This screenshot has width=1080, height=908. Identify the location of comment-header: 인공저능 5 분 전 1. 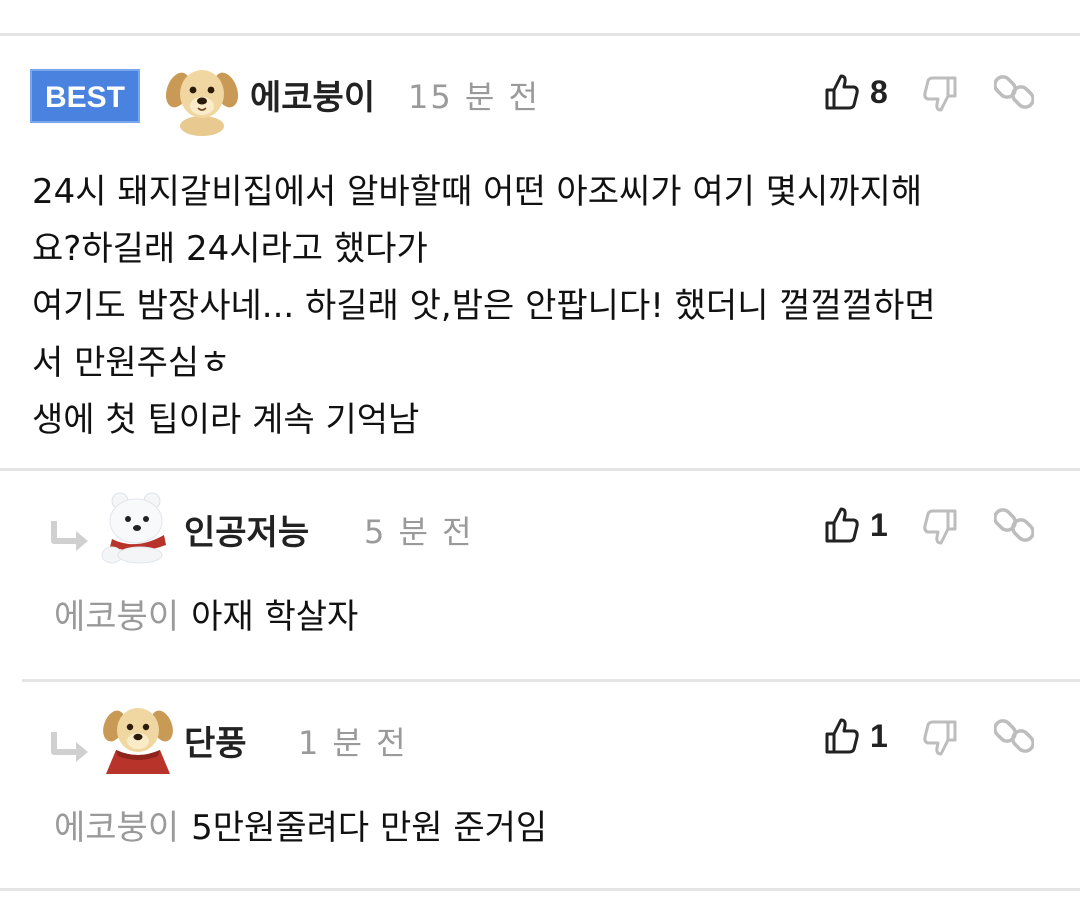
(540, 527).